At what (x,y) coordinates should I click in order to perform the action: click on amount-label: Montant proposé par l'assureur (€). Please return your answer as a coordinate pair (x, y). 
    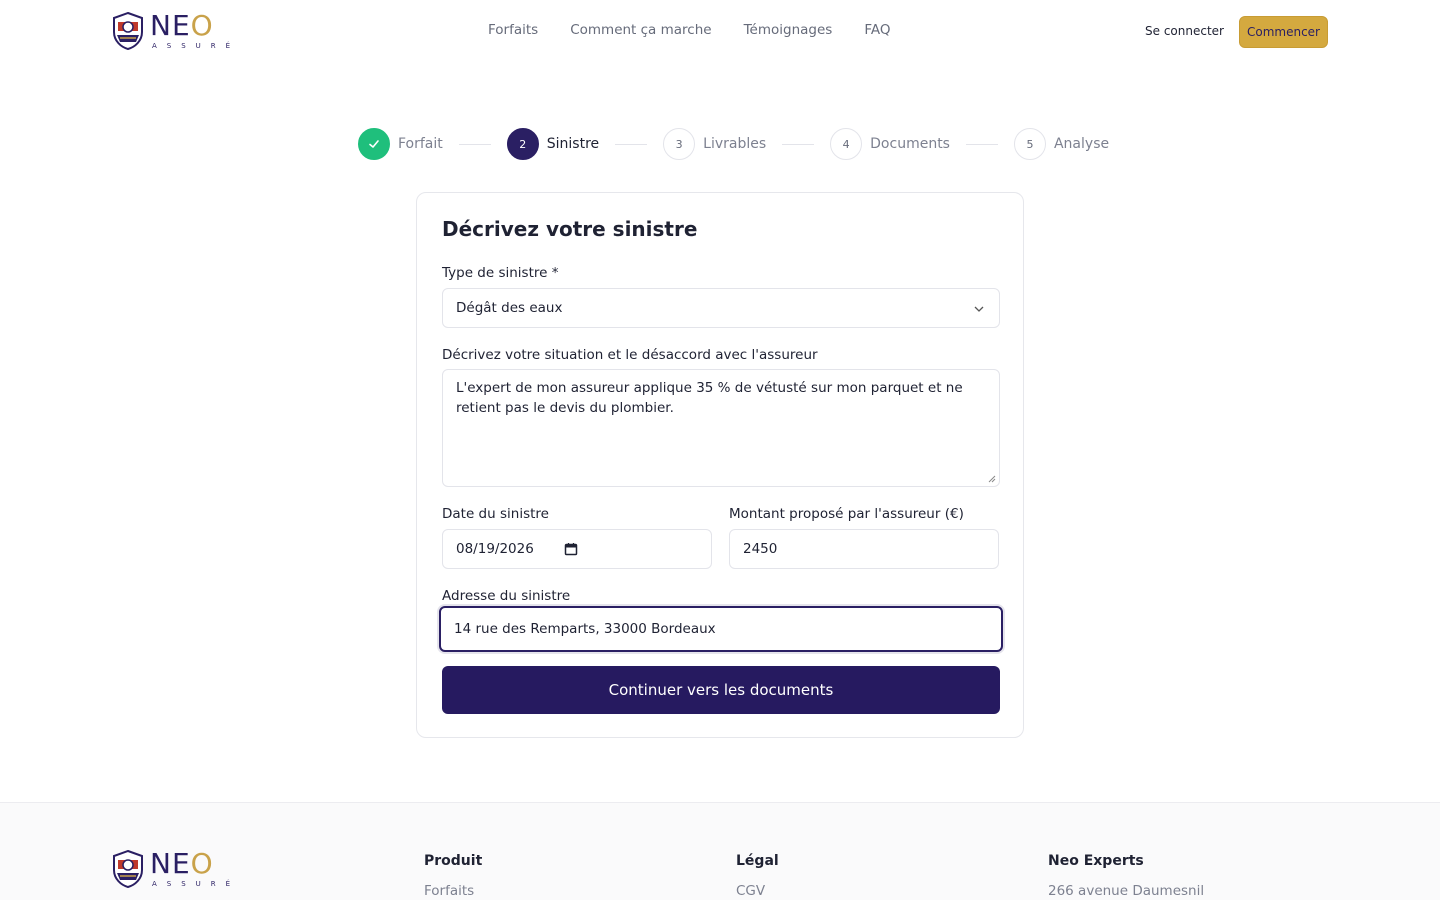
    Looking at the image, I should click on (846, 514).